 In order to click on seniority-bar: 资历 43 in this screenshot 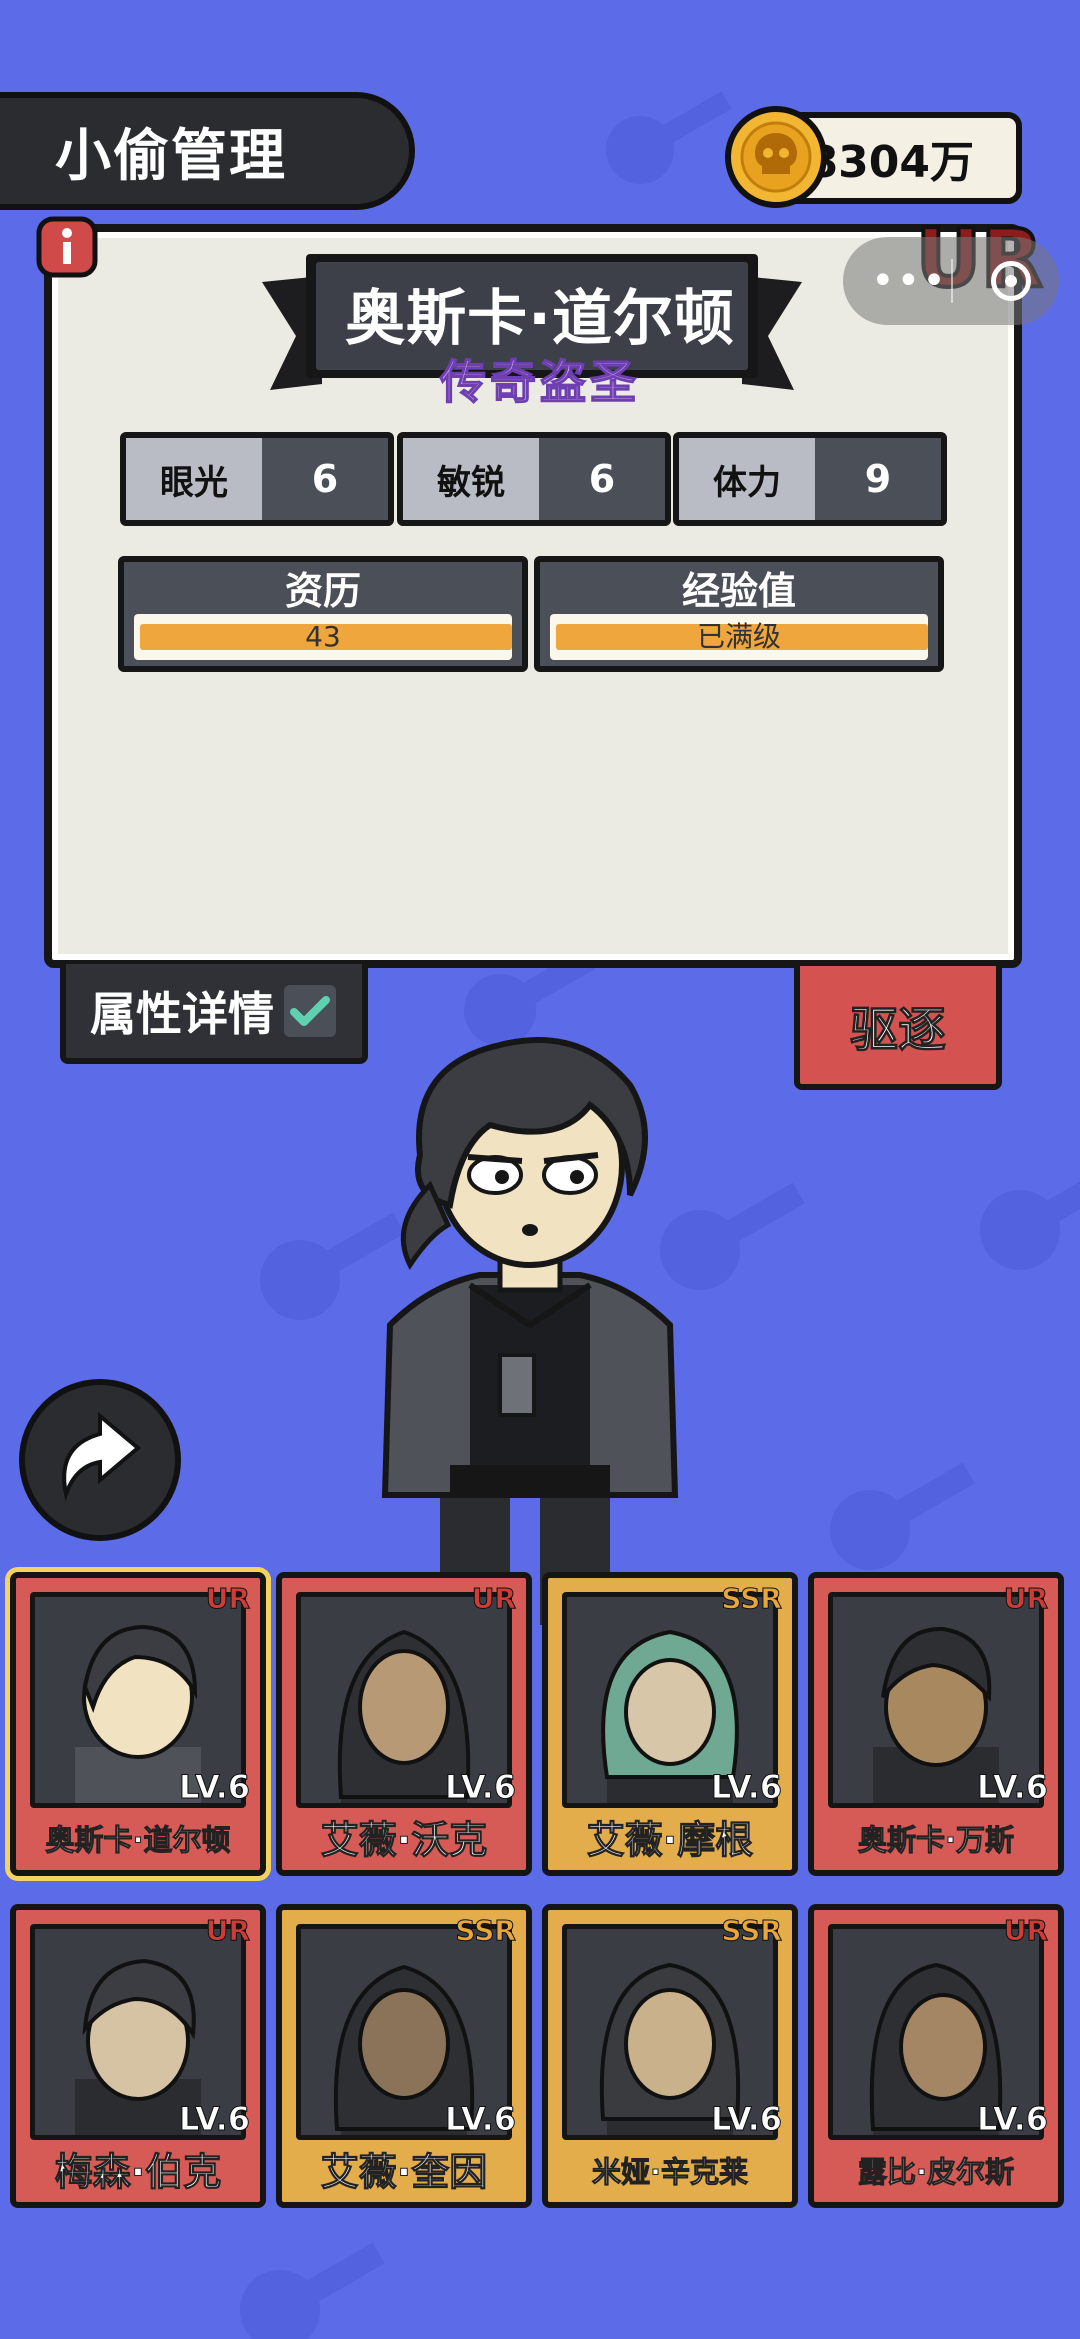, I will do `click(323, 614)`.